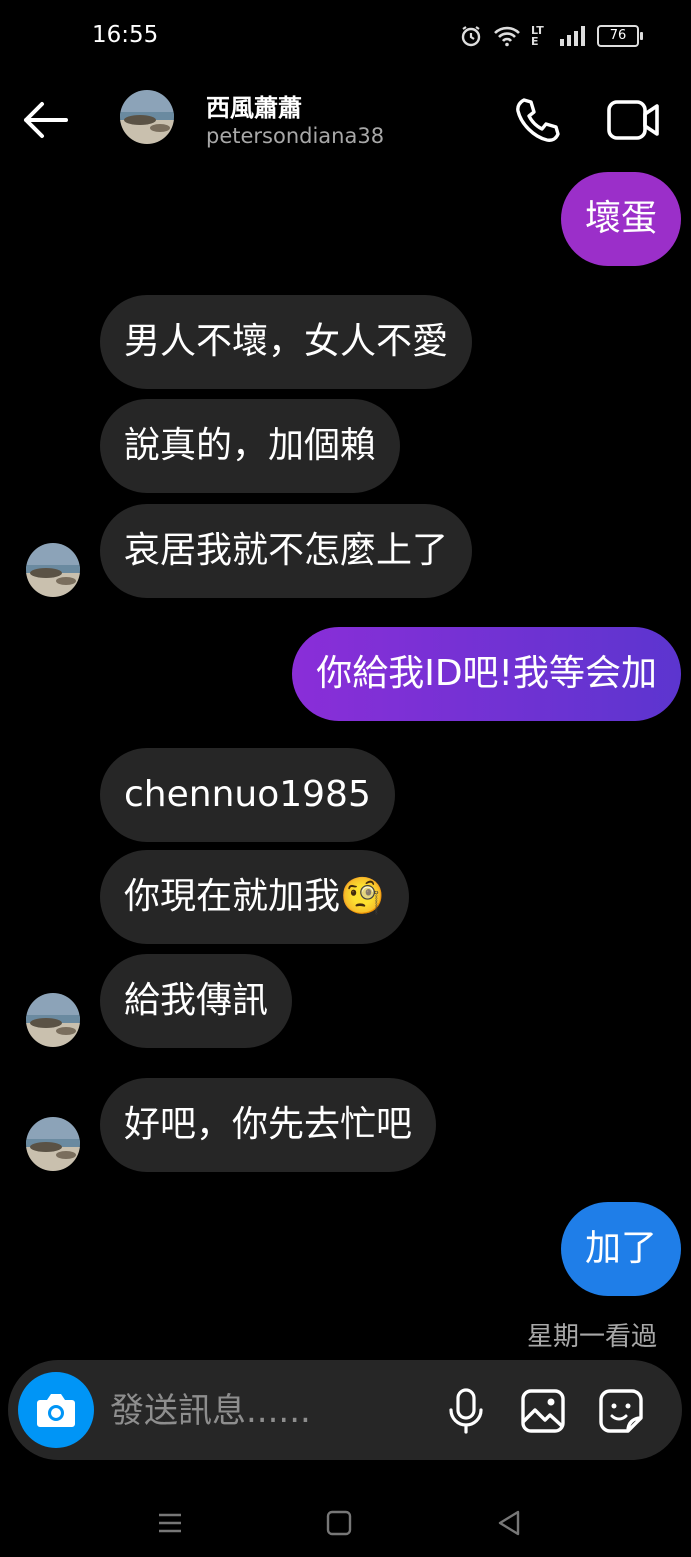 This screenshot has width=691, height=1557. I want to click on contact-username: petersondiana38, so click(295, 136).